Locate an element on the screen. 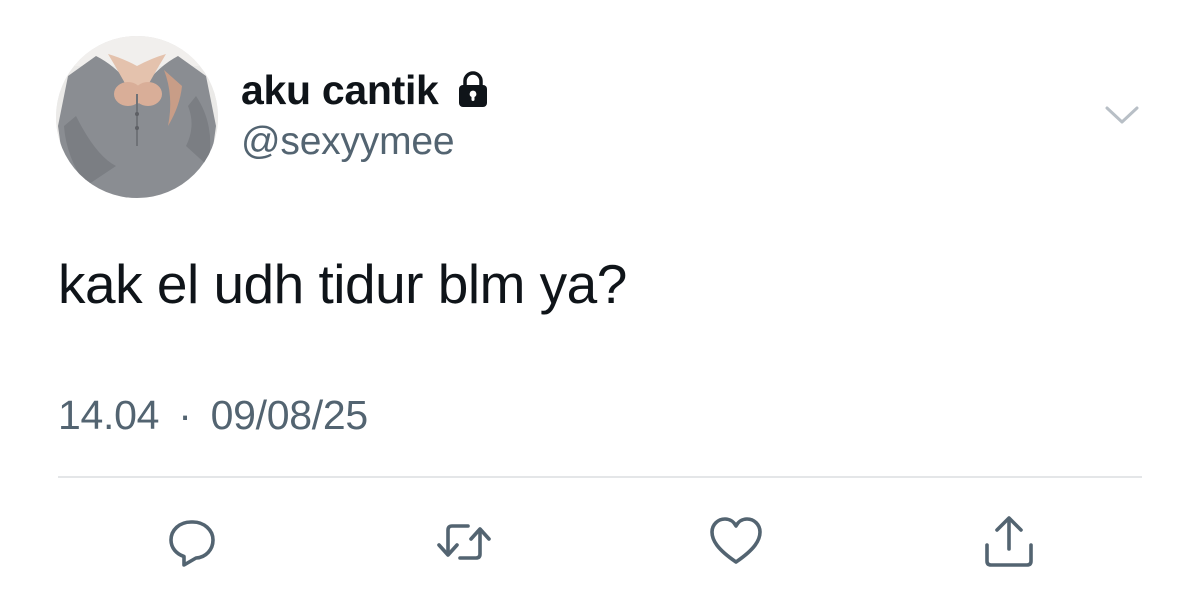 Image resolution: width=1200 pixels, height=605 pixels. like-button is located at coordinates (736, 542).